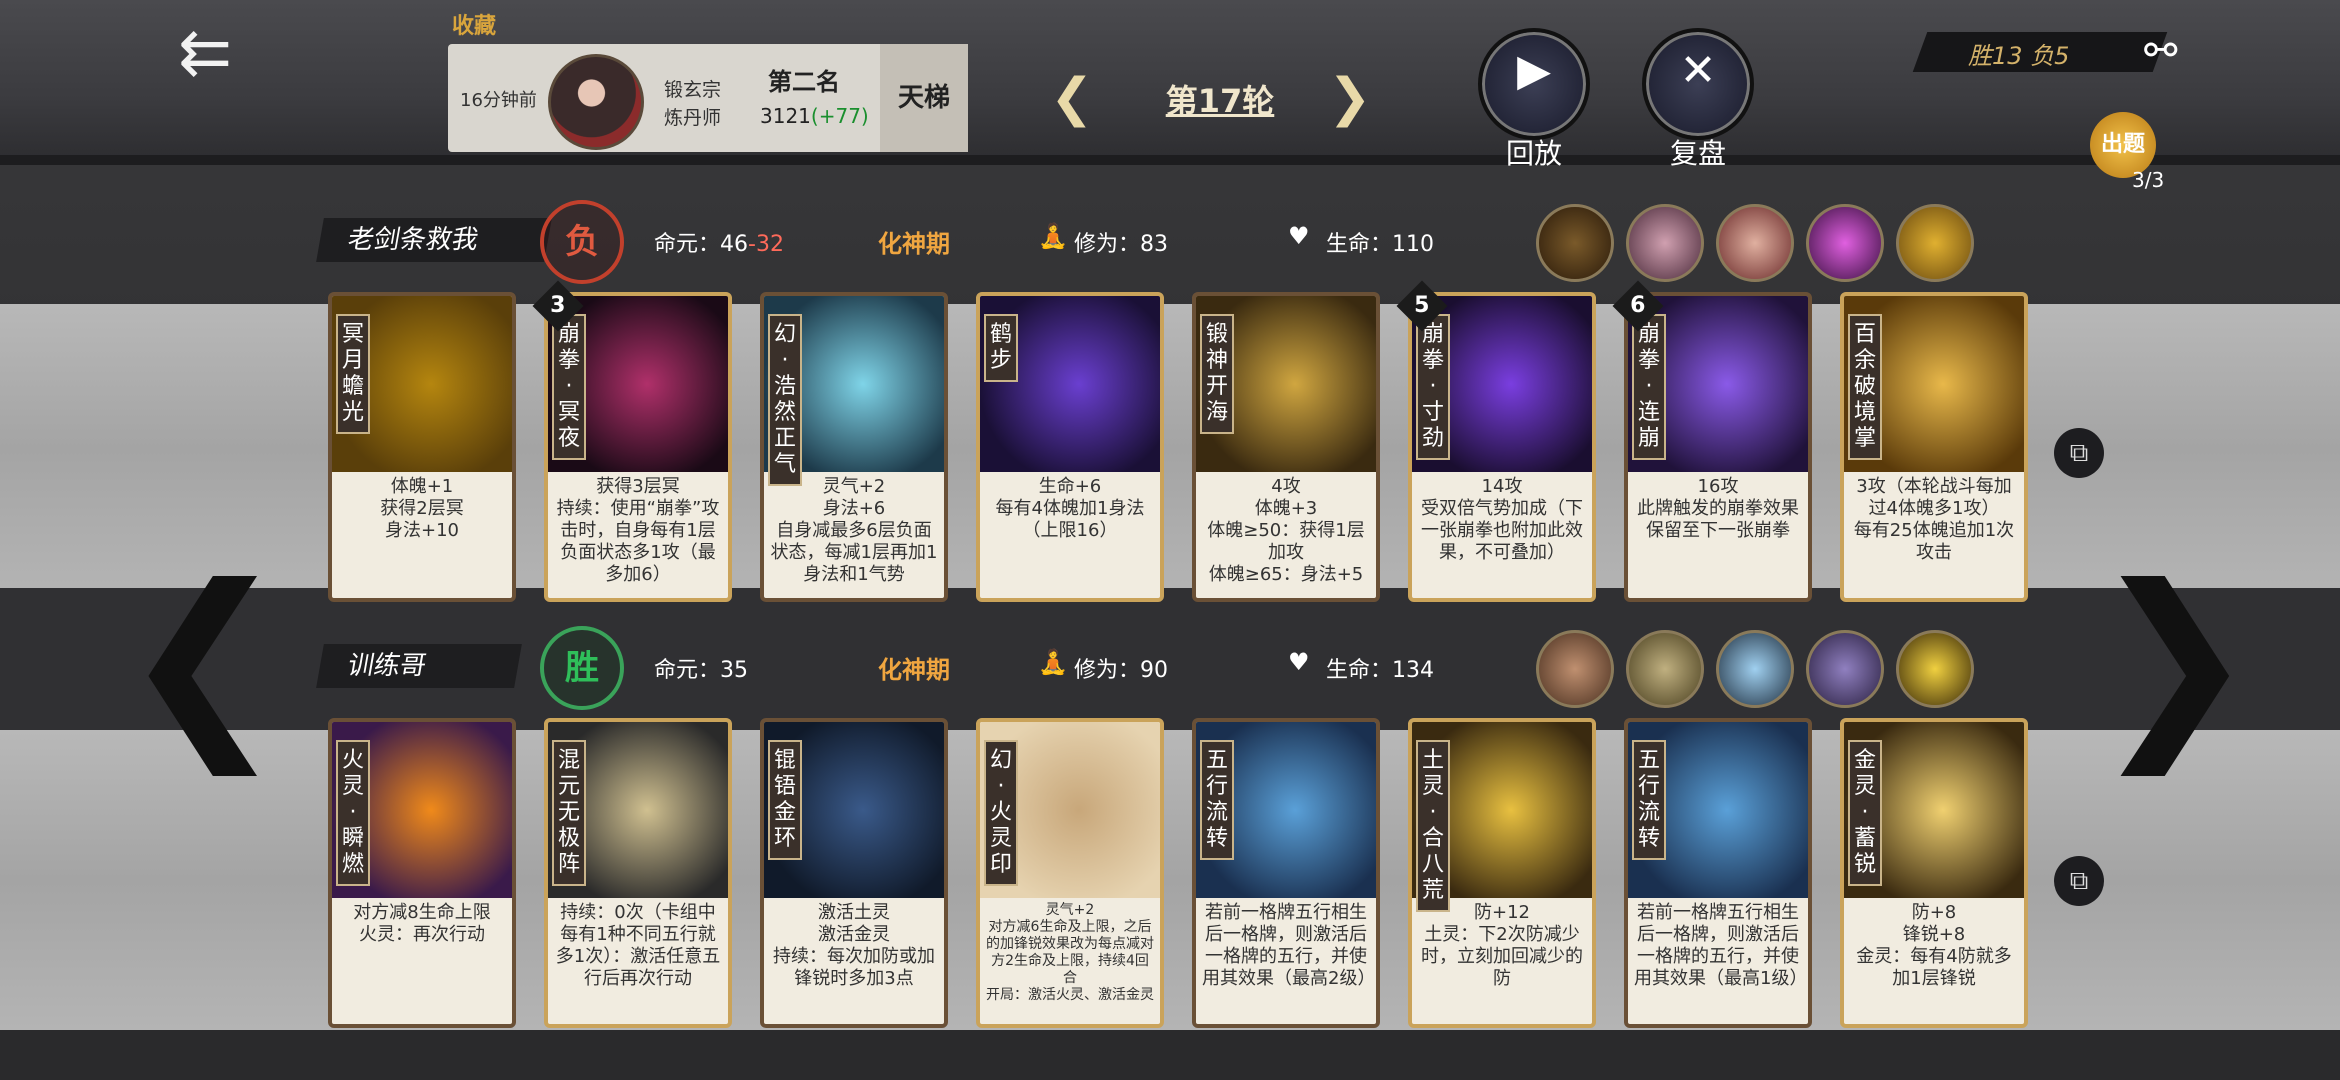 Image resolution: width=2340 pixels, height=1080 pixels. Describe the element at coordinates (582, 242) in the screenshot. I see `result-badge-lose: 负` at that location.